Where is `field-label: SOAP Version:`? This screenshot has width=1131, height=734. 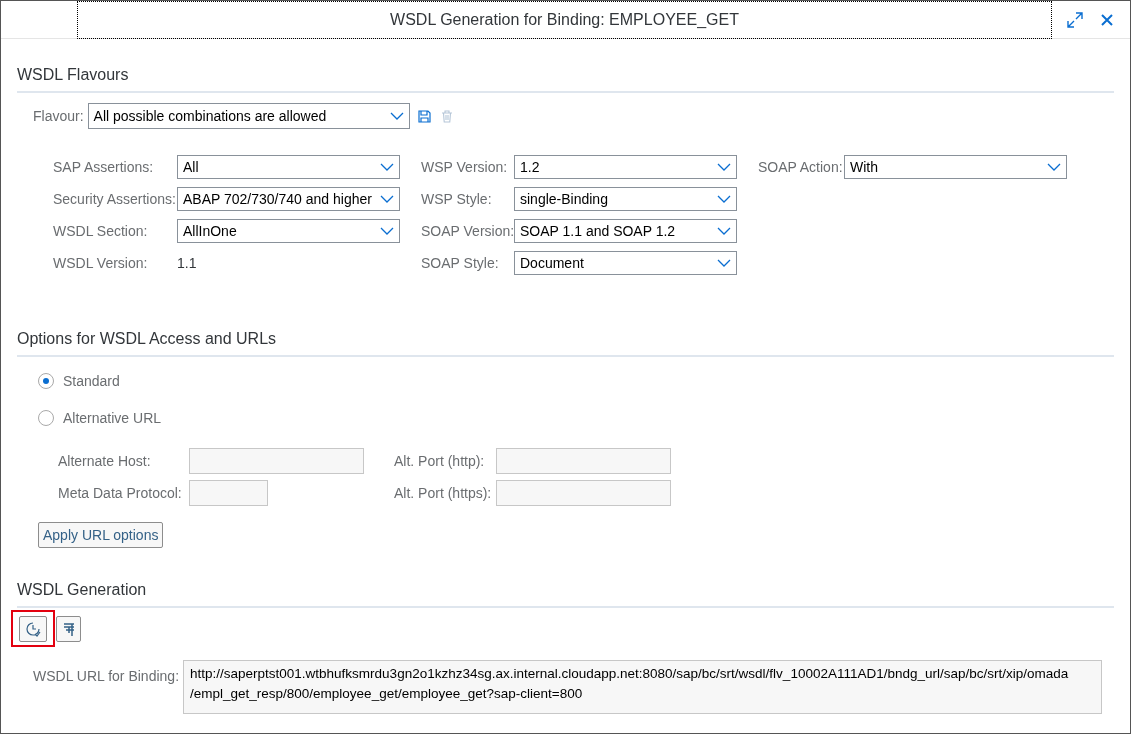 field-label: SOAP Version: is located at coordinates (467, 231).